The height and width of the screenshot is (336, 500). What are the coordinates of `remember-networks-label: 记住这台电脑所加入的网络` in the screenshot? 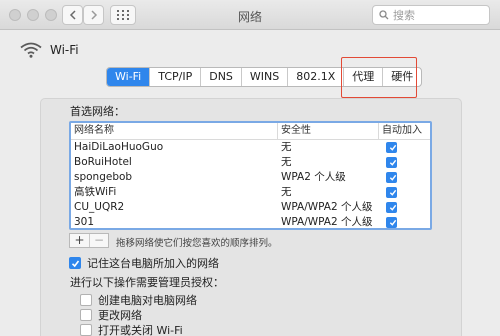 It's located at (153, 263).